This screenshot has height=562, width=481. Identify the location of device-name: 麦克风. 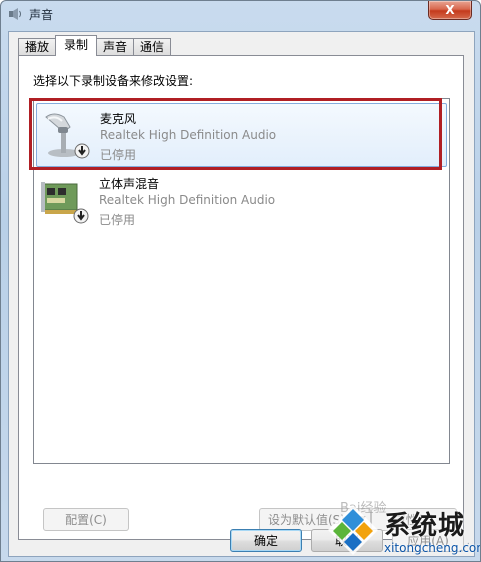
(118, 119).